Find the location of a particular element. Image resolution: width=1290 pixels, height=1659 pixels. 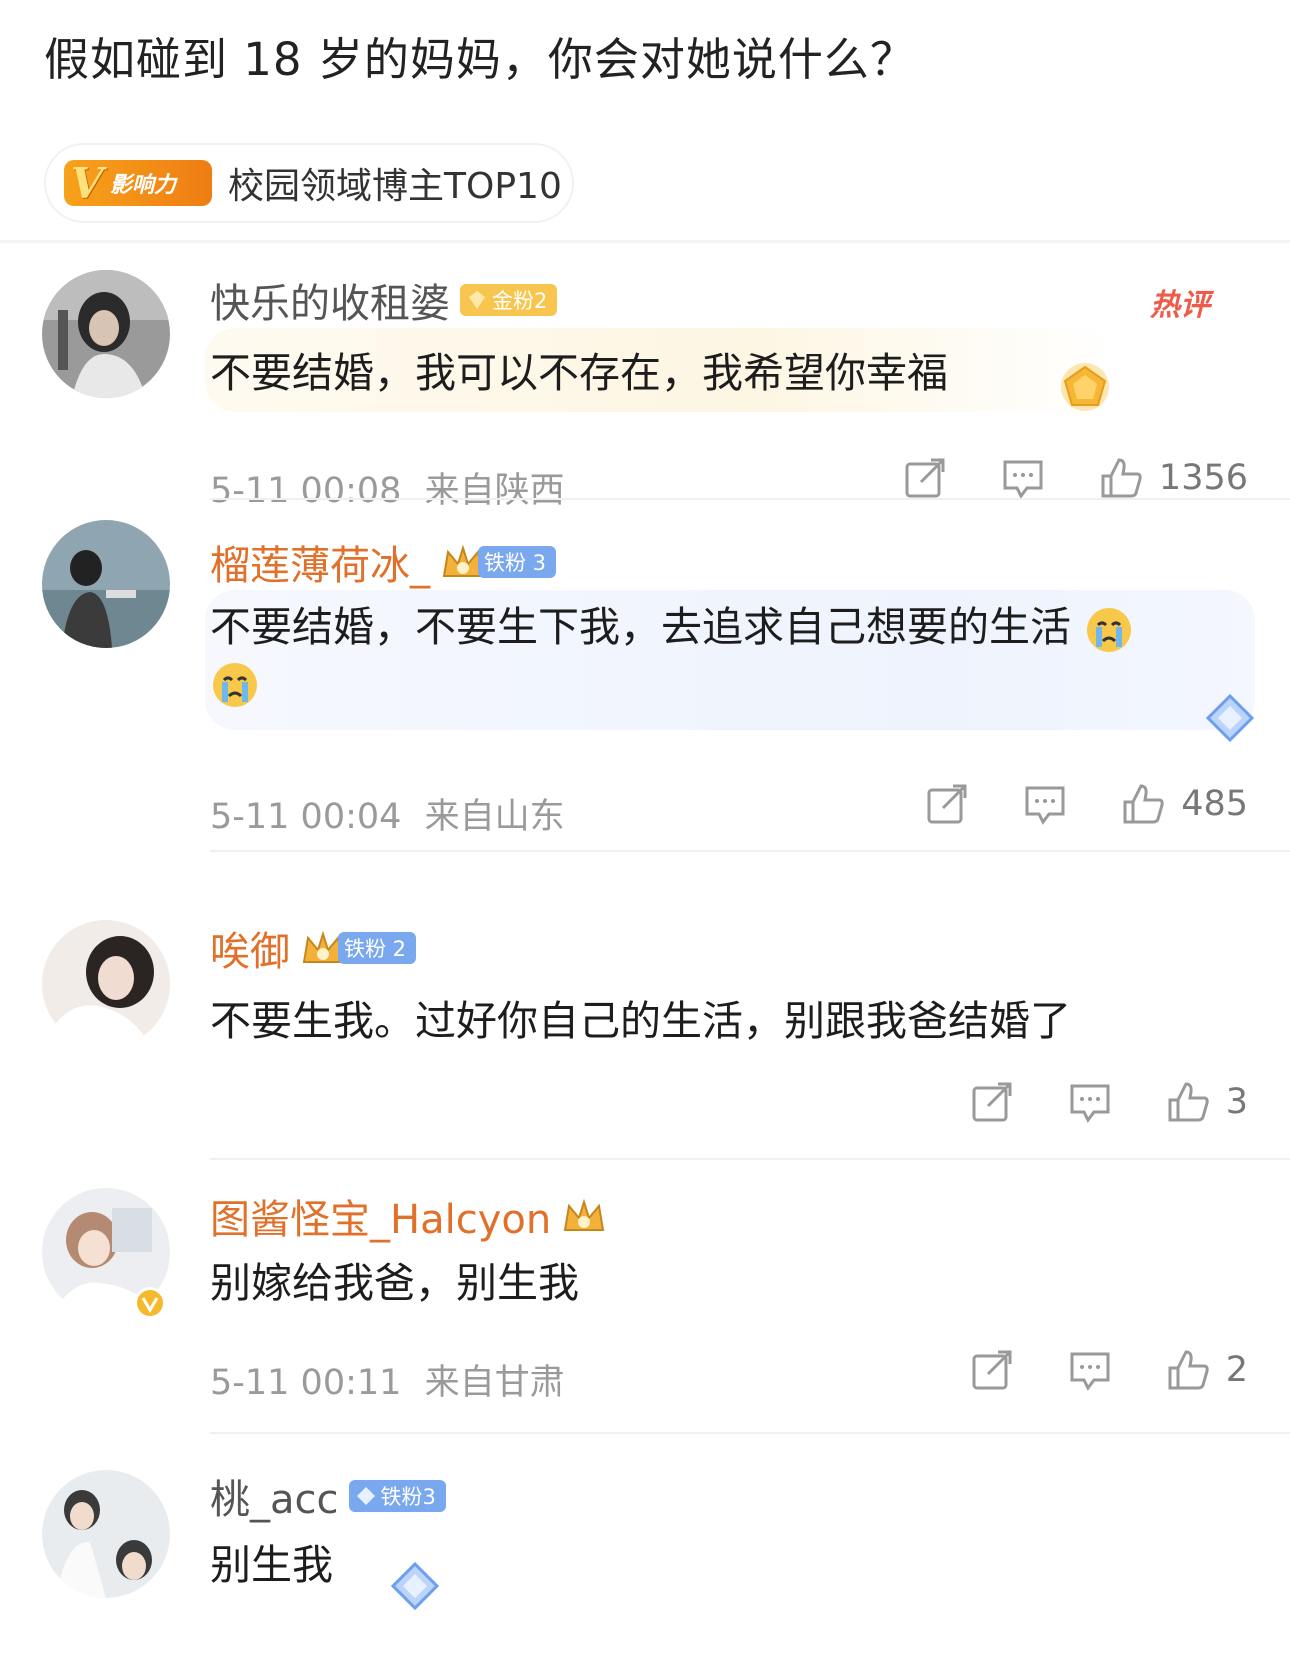

comment-body: 不要结婚，不要生下我，去追求自己想要的生活 is located at coordinates (640, 627).